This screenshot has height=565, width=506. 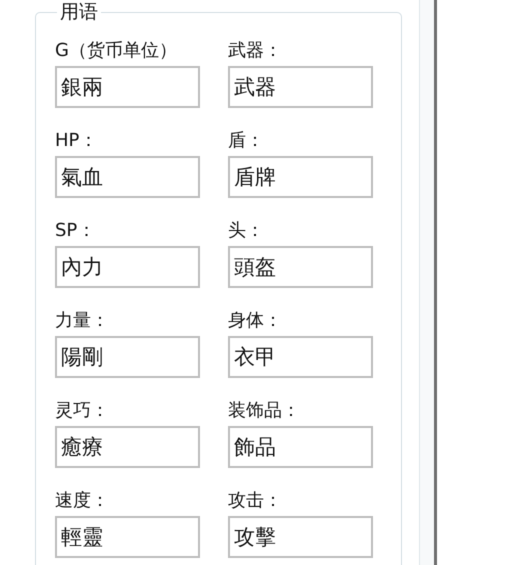 I want to click on input-field: 氣血, so click(x=127, y=177).